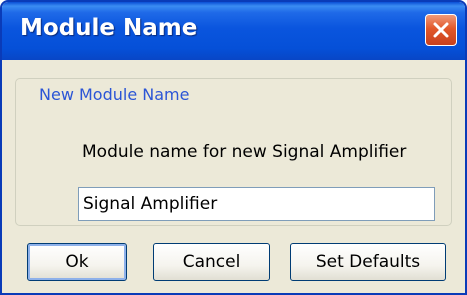 This screenshot has width=467, height=295. I want to click on ok-button: Ok, so click(77, 262).